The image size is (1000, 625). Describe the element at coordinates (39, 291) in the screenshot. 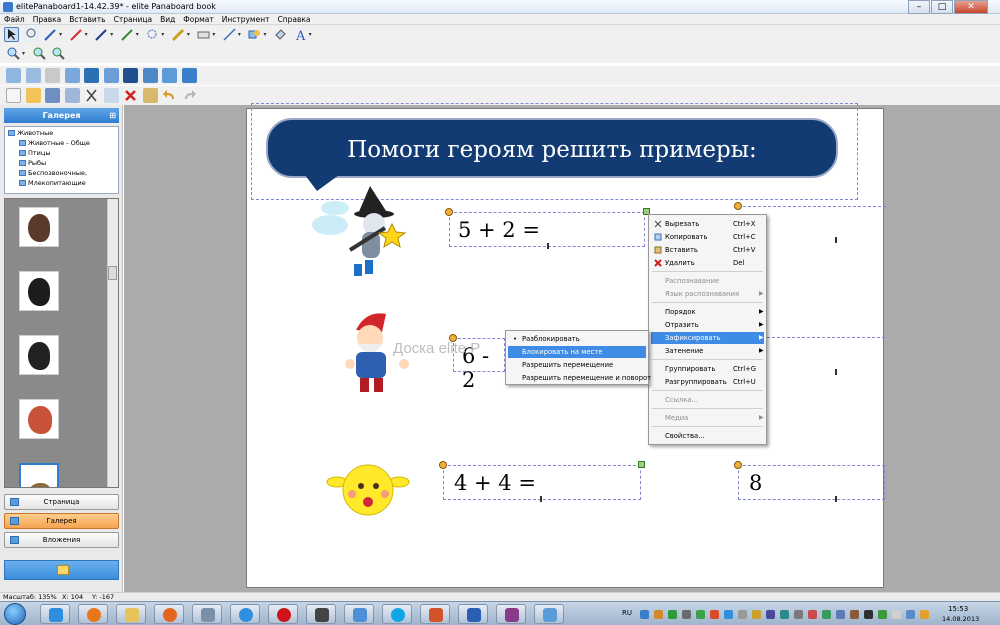

I see `grouse-thumbnail` at that location.